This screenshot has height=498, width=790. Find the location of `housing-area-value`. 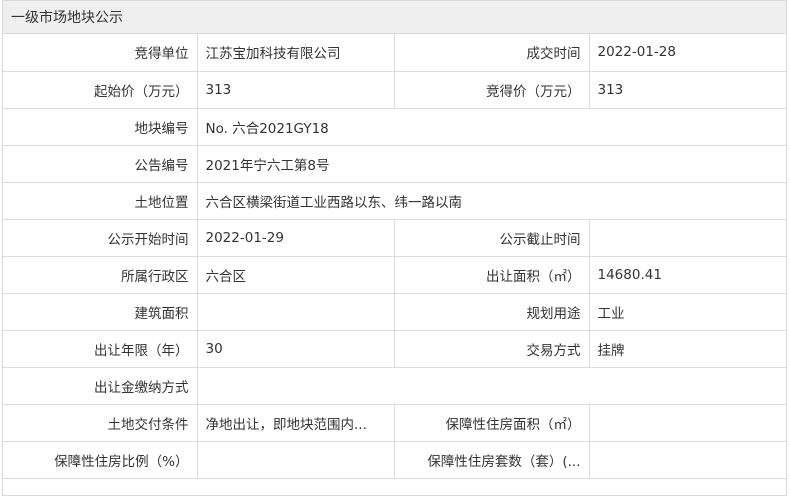

housing-area-value is located at coordinates (687, 422).